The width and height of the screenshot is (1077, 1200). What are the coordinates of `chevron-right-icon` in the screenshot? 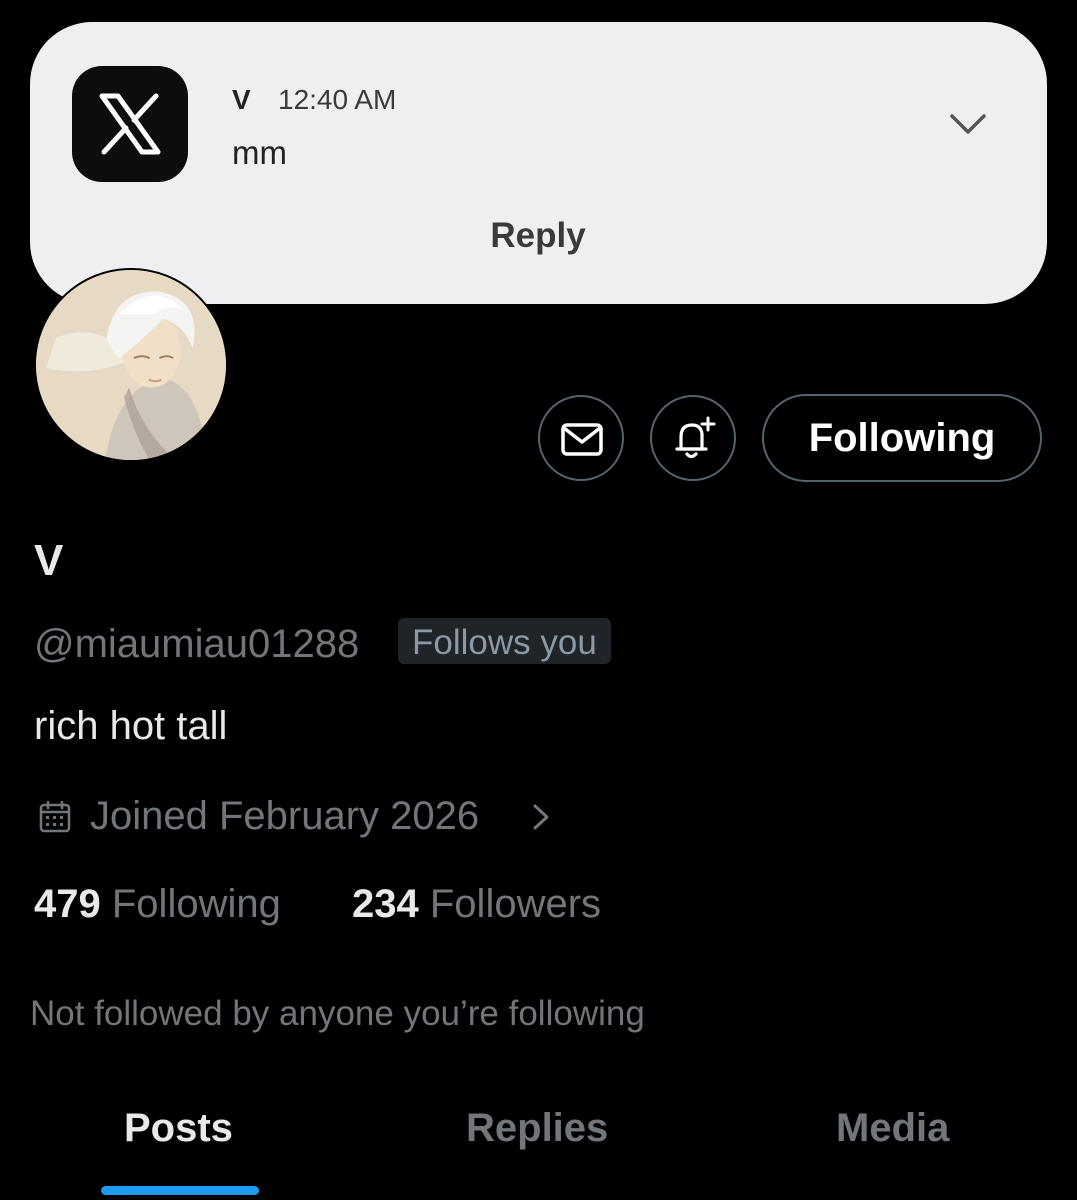 It's located at (541, 817).